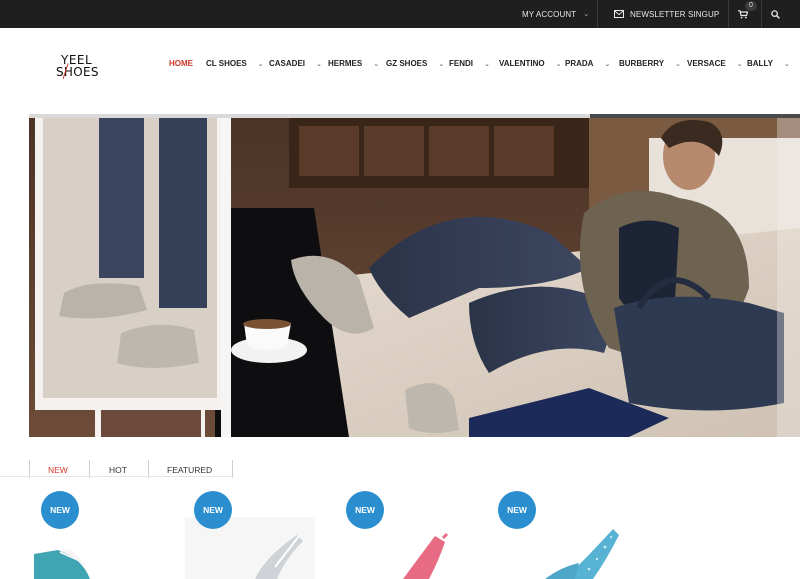 This screenshot has height=579, width=800. I want to click on nav-item-burberry: BURBERRY ⌄, so click(650, 63).